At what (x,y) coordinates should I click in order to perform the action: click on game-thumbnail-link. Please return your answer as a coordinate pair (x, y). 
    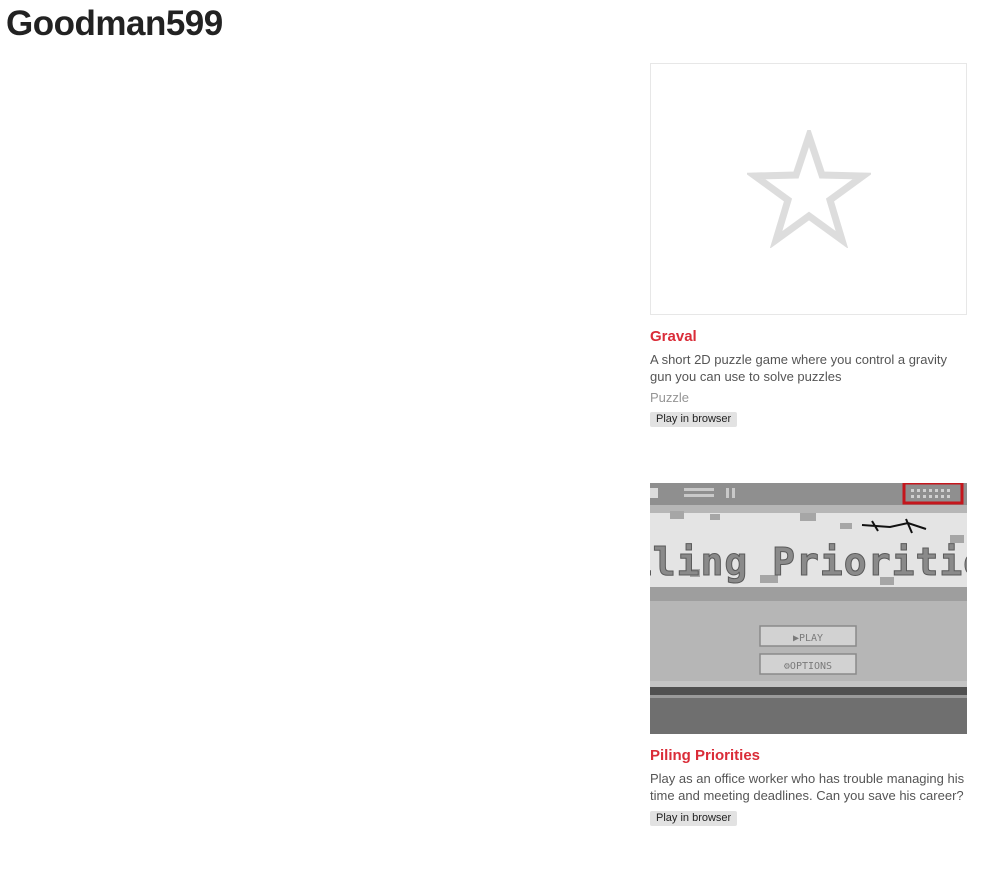
    Looking at the image, I should click on (808, 189).